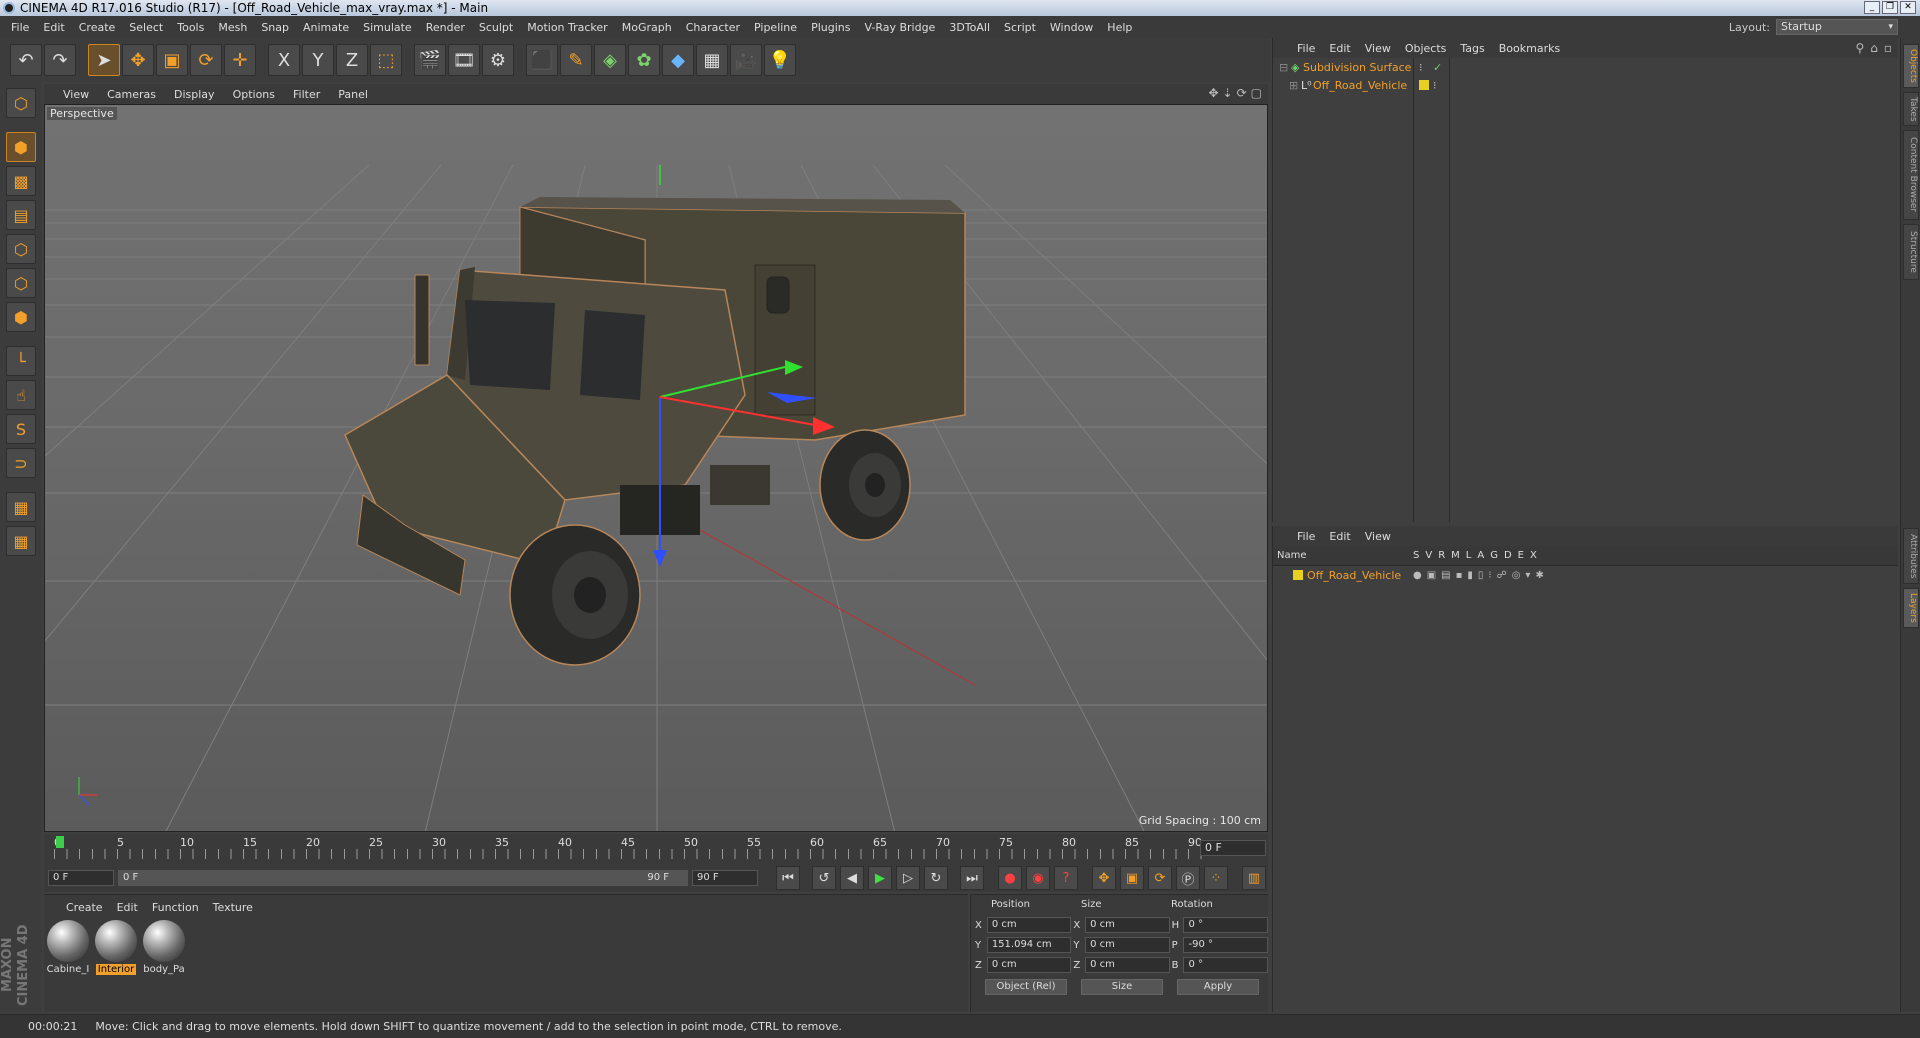  Describe the element at coordinates (496, 27) in the screenshot. I see `menu-sculpt: Sculpt` at that location.